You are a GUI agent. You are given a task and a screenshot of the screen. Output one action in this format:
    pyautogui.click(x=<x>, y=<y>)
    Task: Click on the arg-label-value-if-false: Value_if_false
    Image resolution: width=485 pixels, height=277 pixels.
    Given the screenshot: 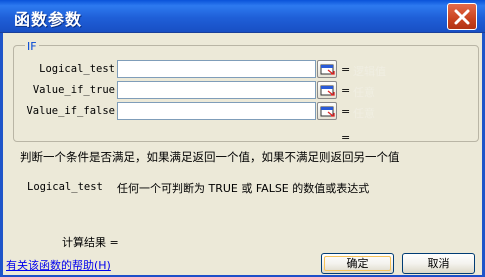 What is the action you would take?
    pyautogui.click(x=70, y=111)
    